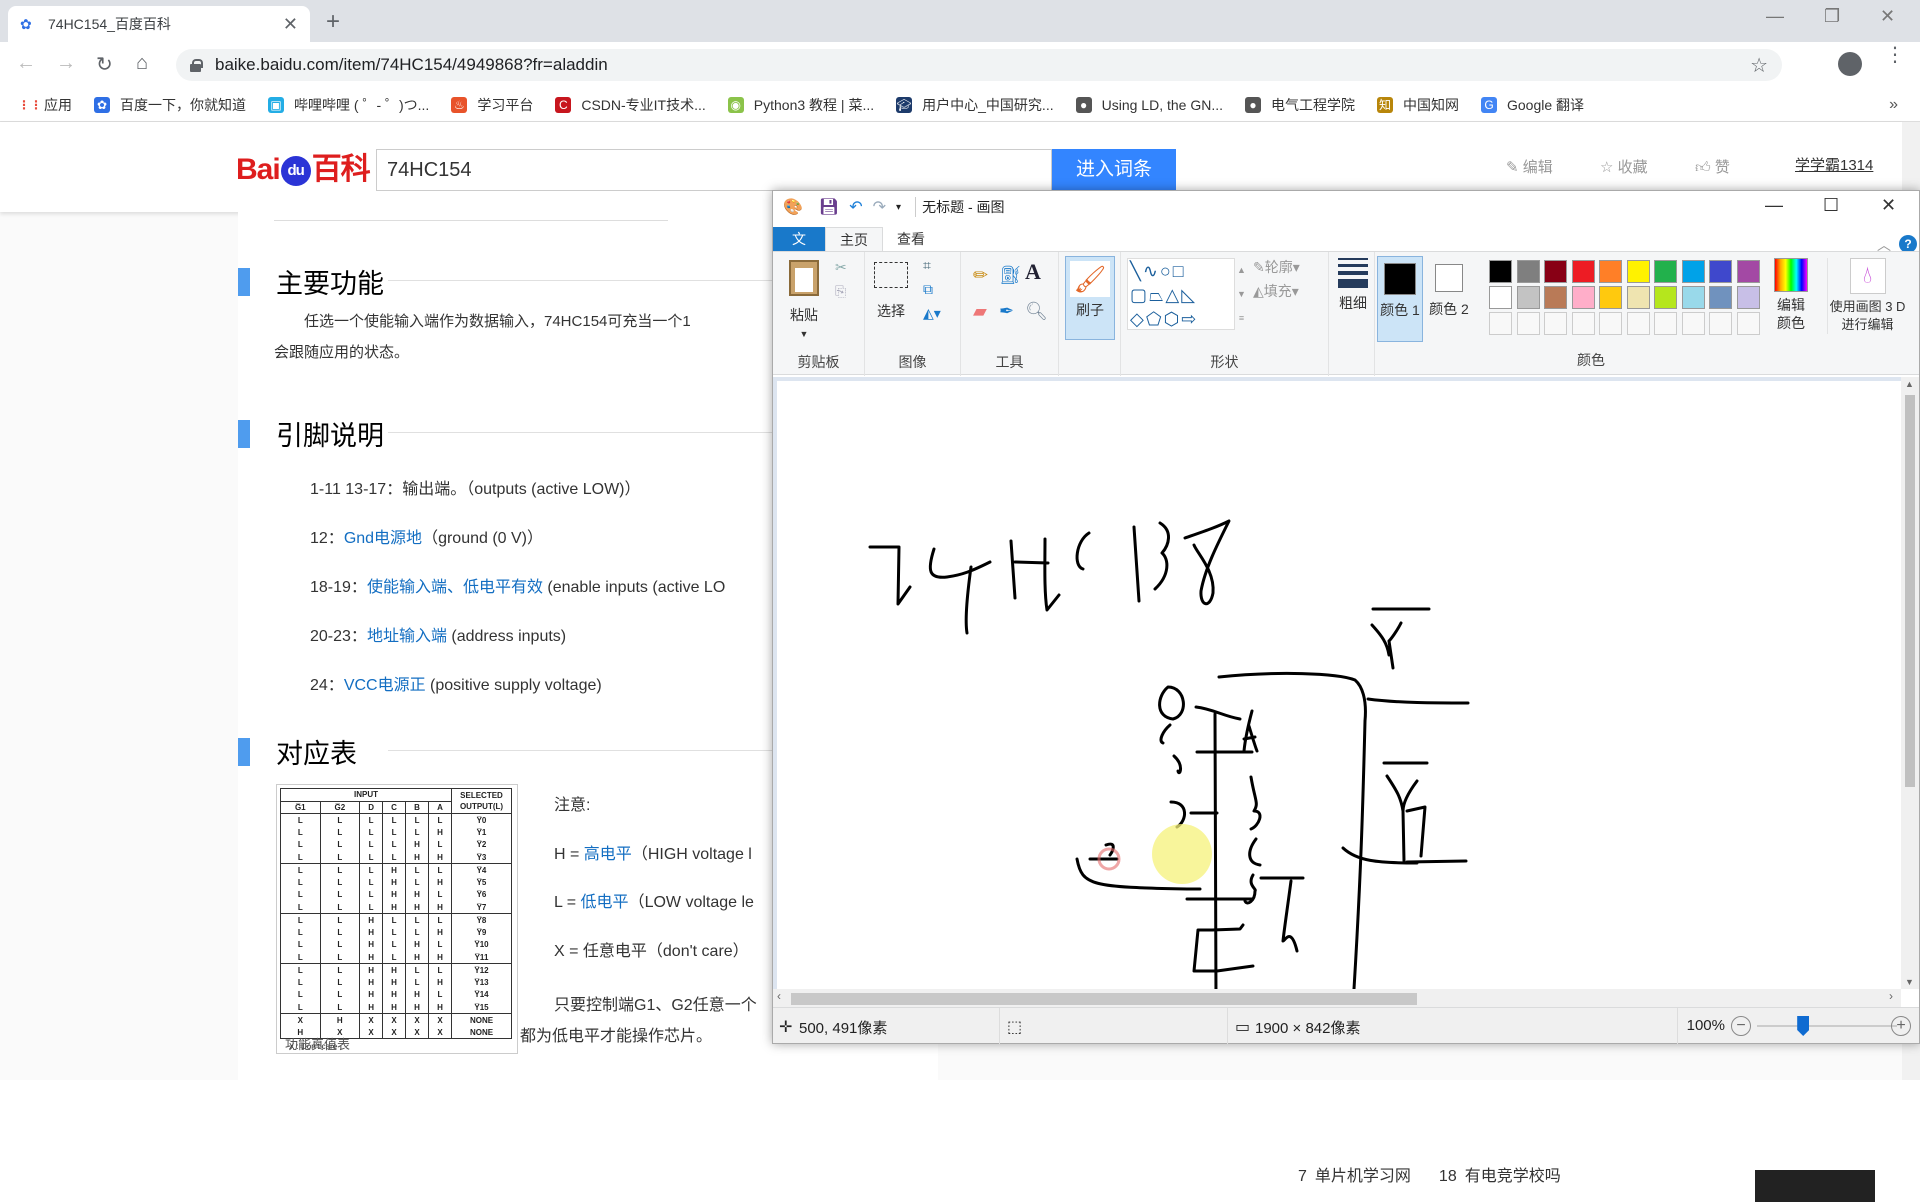 This screenshot has height=1202, width=1920. What do you see at coordinates (1867, 296) in the screenshot?
I see `paint3d-button: 💧︎ 使用画图 3 D 进行编辑` at bounding box center [1867, 296].